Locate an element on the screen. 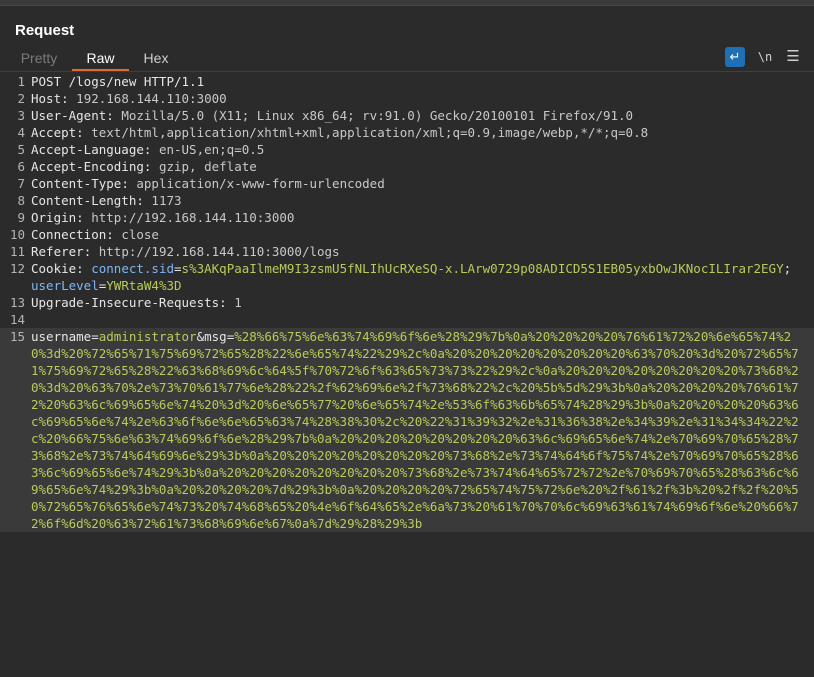 Image resolution: width=814 pixels, height=677 pixels. line-number: 9 is located at coordinates (21, 217).